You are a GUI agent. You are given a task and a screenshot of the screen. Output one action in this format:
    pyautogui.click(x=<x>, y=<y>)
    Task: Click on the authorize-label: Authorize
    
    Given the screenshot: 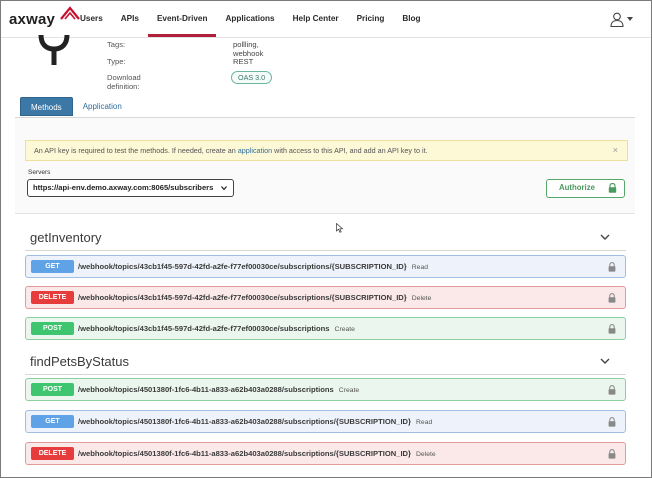 What is the action you would take?
    pyautogui.click(x=577, y=187)
    